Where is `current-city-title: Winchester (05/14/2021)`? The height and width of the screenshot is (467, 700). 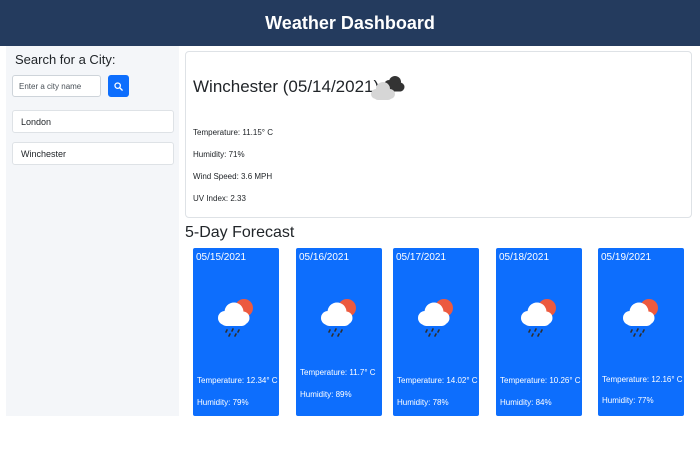
current-city-title: Winchester (05/14/2021) is located at coordinates (286, 86).